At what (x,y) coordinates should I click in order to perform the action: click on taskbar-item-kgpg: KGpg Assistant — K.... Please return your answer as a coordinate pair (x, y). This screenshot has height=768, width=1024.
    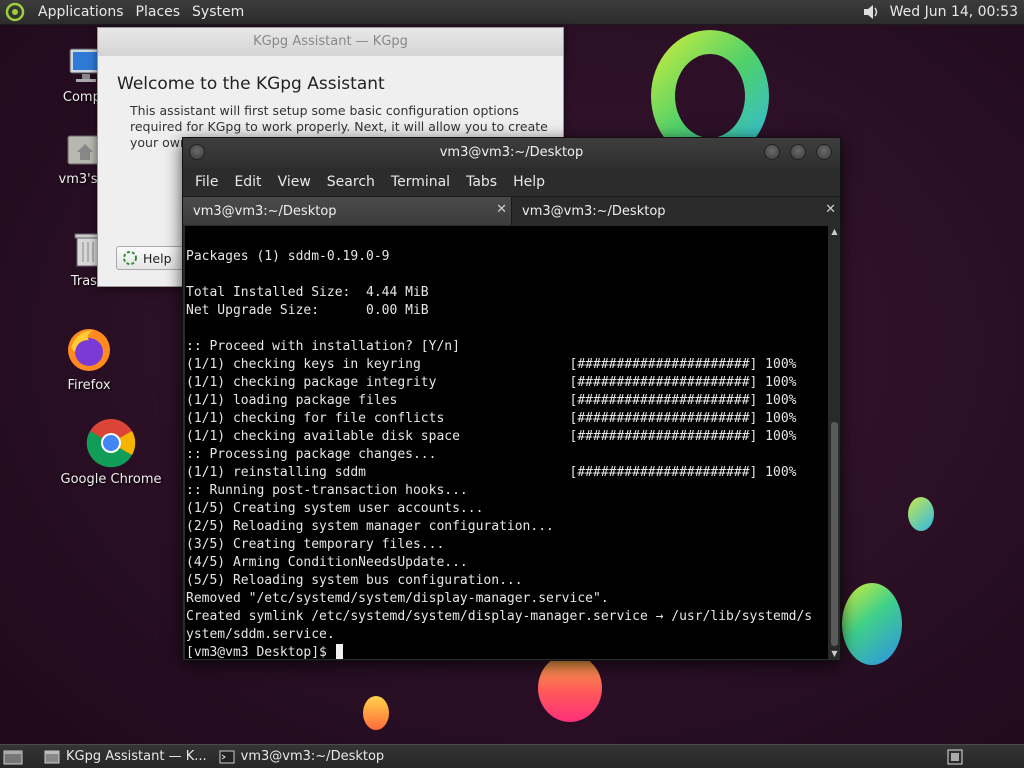
    Looking at the image, I should click on (125, 757).